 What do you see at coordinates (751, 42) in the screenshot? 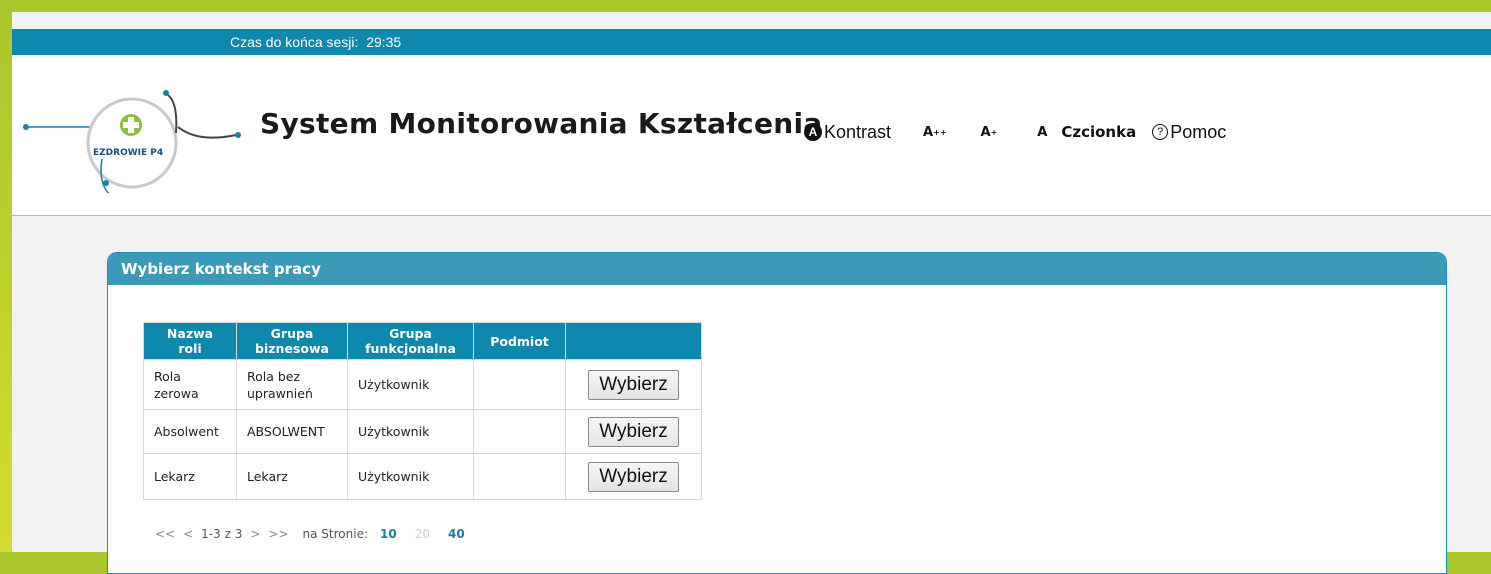
I see `session-bar: Czas do końca sesji: 29:35` at bounding box center [751, 42].